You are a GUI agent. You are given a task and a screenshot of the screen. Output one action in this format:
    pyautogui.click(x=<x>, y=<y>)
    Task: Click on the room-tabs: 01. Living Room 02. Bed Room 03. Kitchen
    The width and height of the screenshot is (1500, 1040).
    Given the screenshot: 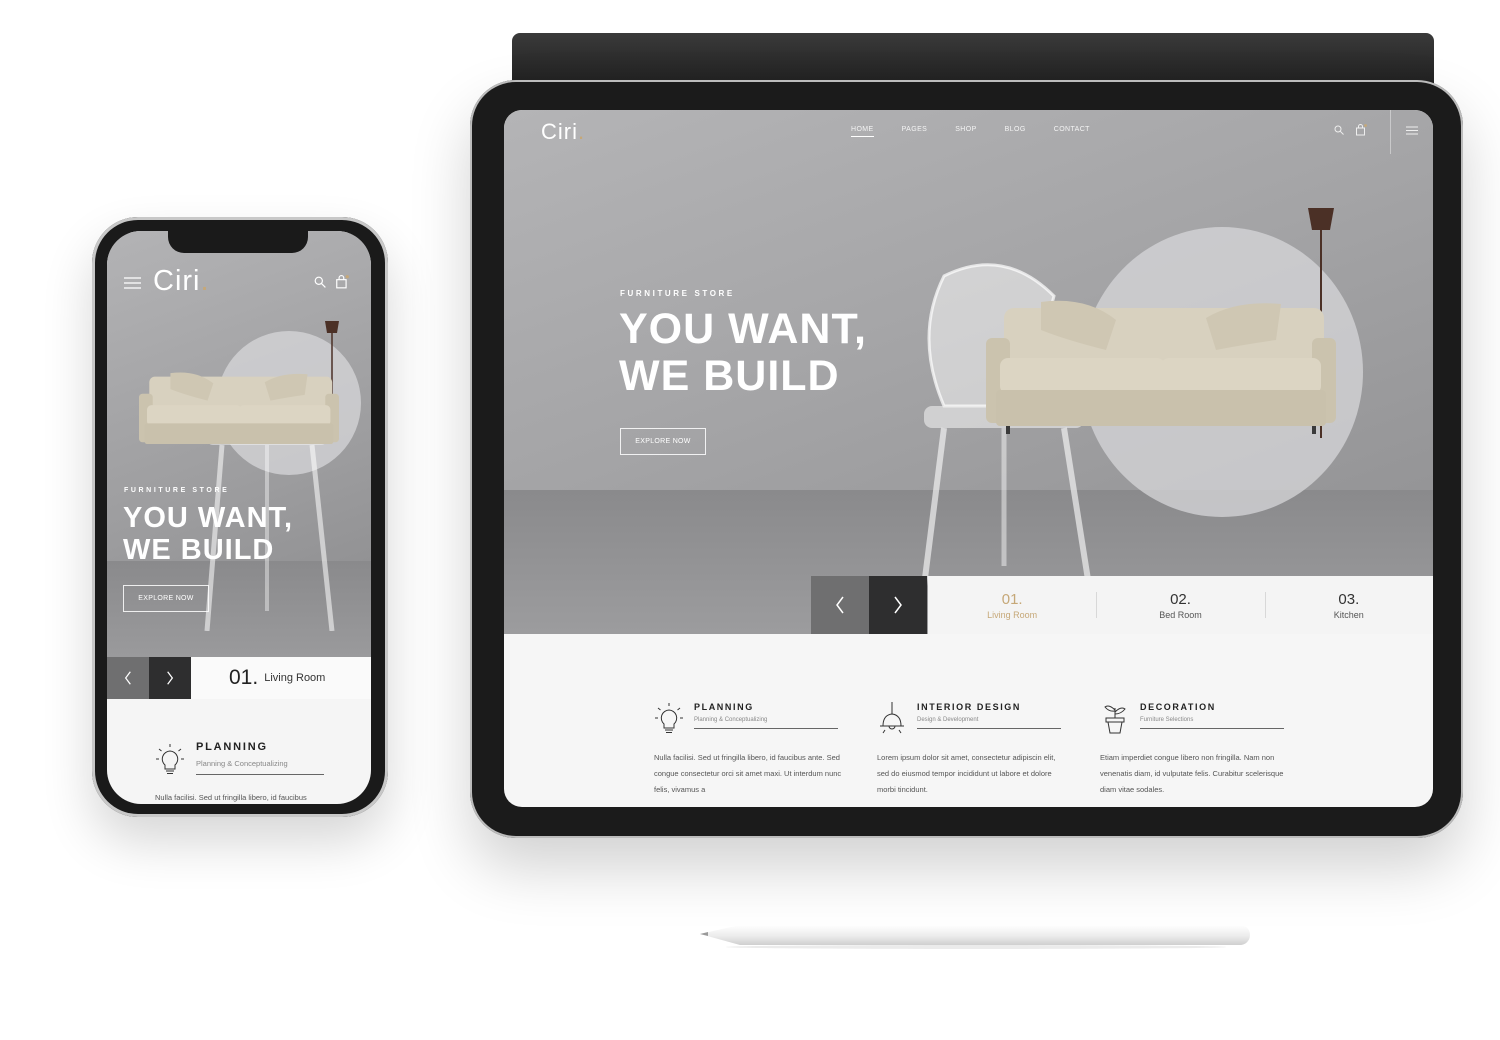 What is the action you would take?
    pyautogui.click(x=1180, y=605)
    